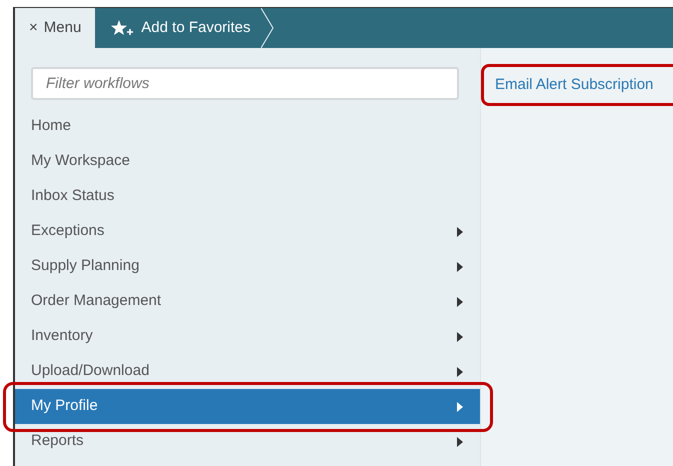 This screenshot has height=466, width=673. What do you see at coordinates (247, 301) in the screenshot?
I see `menu-item: Order Management` at bounding box center [247, 301].